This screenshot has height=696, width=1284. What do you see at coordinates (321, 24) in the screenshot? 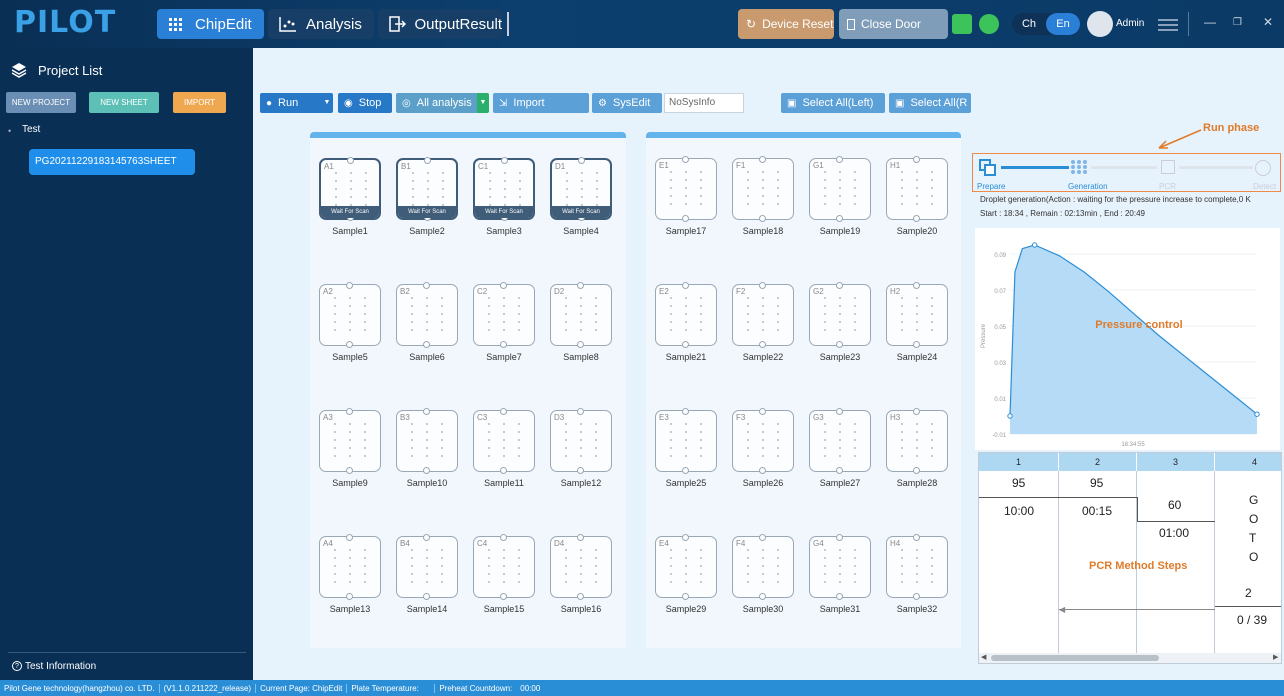
I see `tab-analysis: Analysis` at bounding box center [321, 24].